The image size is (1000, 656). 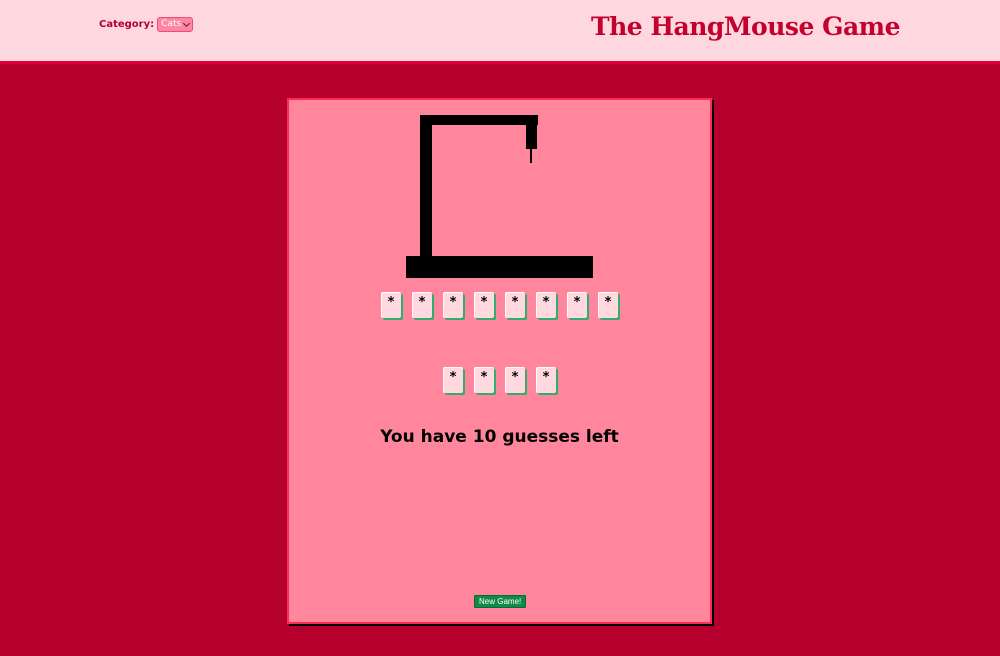 I want to click on word-row-2: * * * *, so click(x=499, y=380).